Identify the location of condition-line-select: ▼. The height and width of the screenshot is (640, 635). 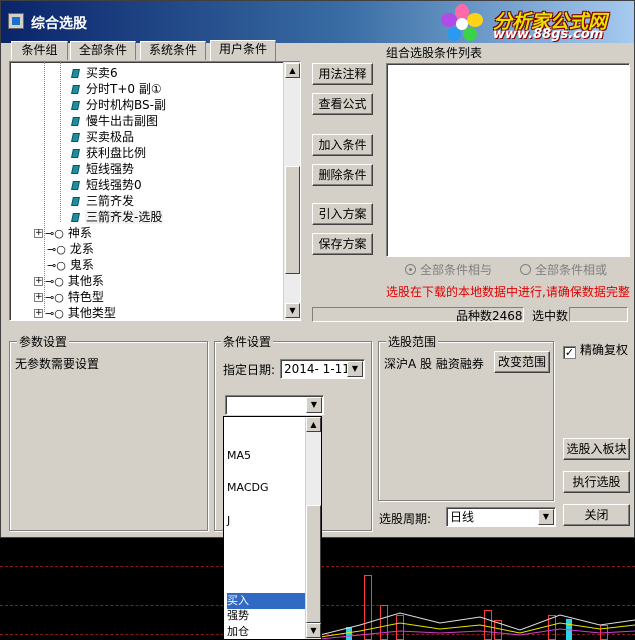
(274, 405).